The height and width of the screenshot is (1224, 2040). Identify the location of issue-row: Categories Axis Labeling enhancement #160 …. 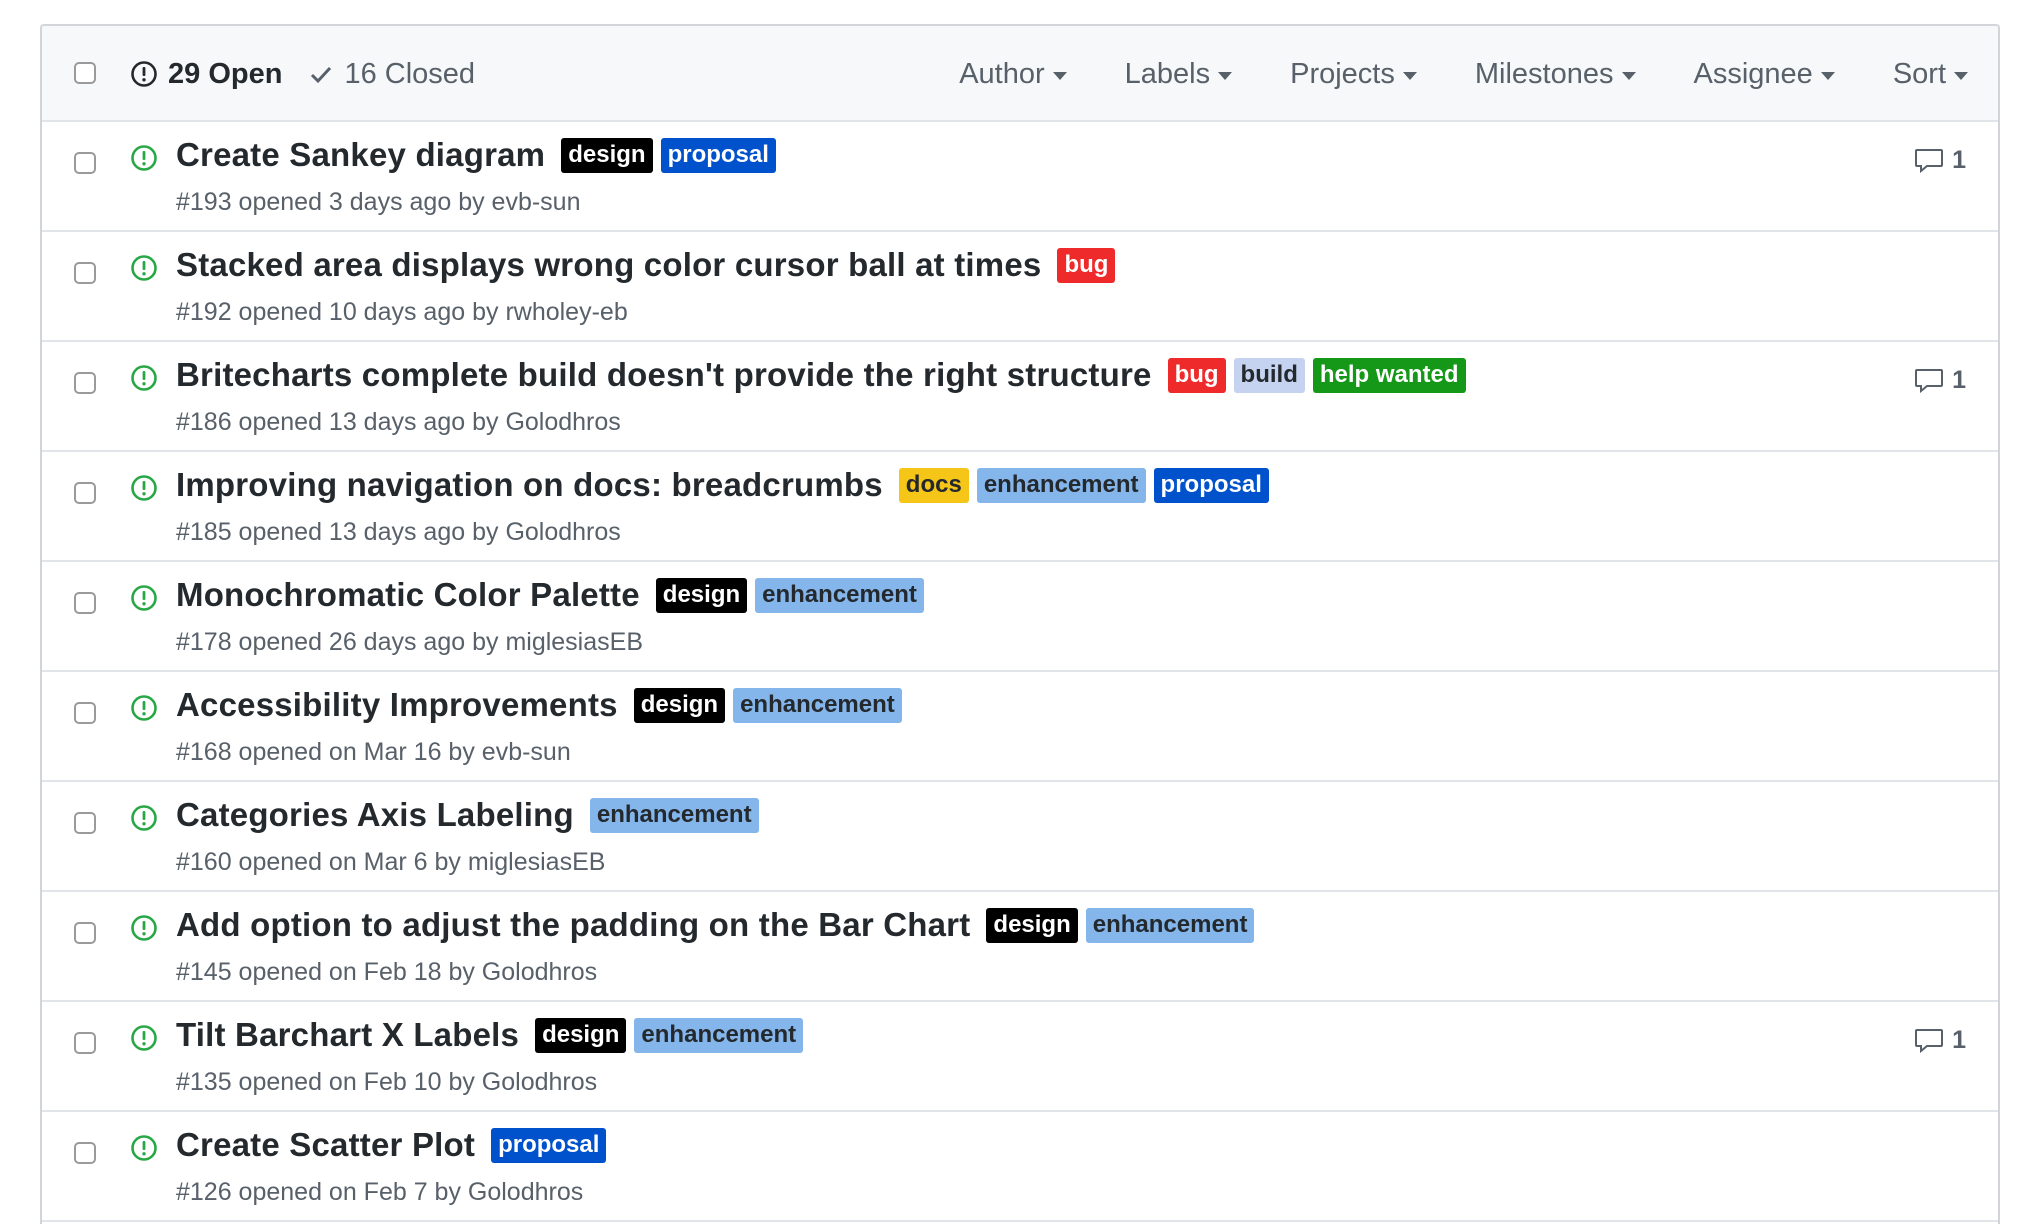
(1020, 837).